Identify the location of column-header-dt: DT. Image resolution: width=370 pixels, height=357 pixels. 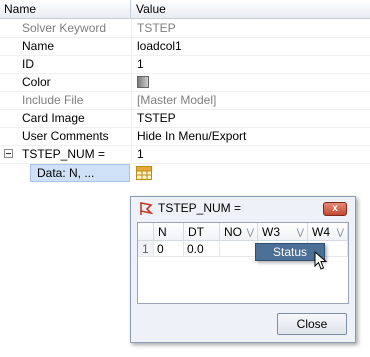
(202, 232).